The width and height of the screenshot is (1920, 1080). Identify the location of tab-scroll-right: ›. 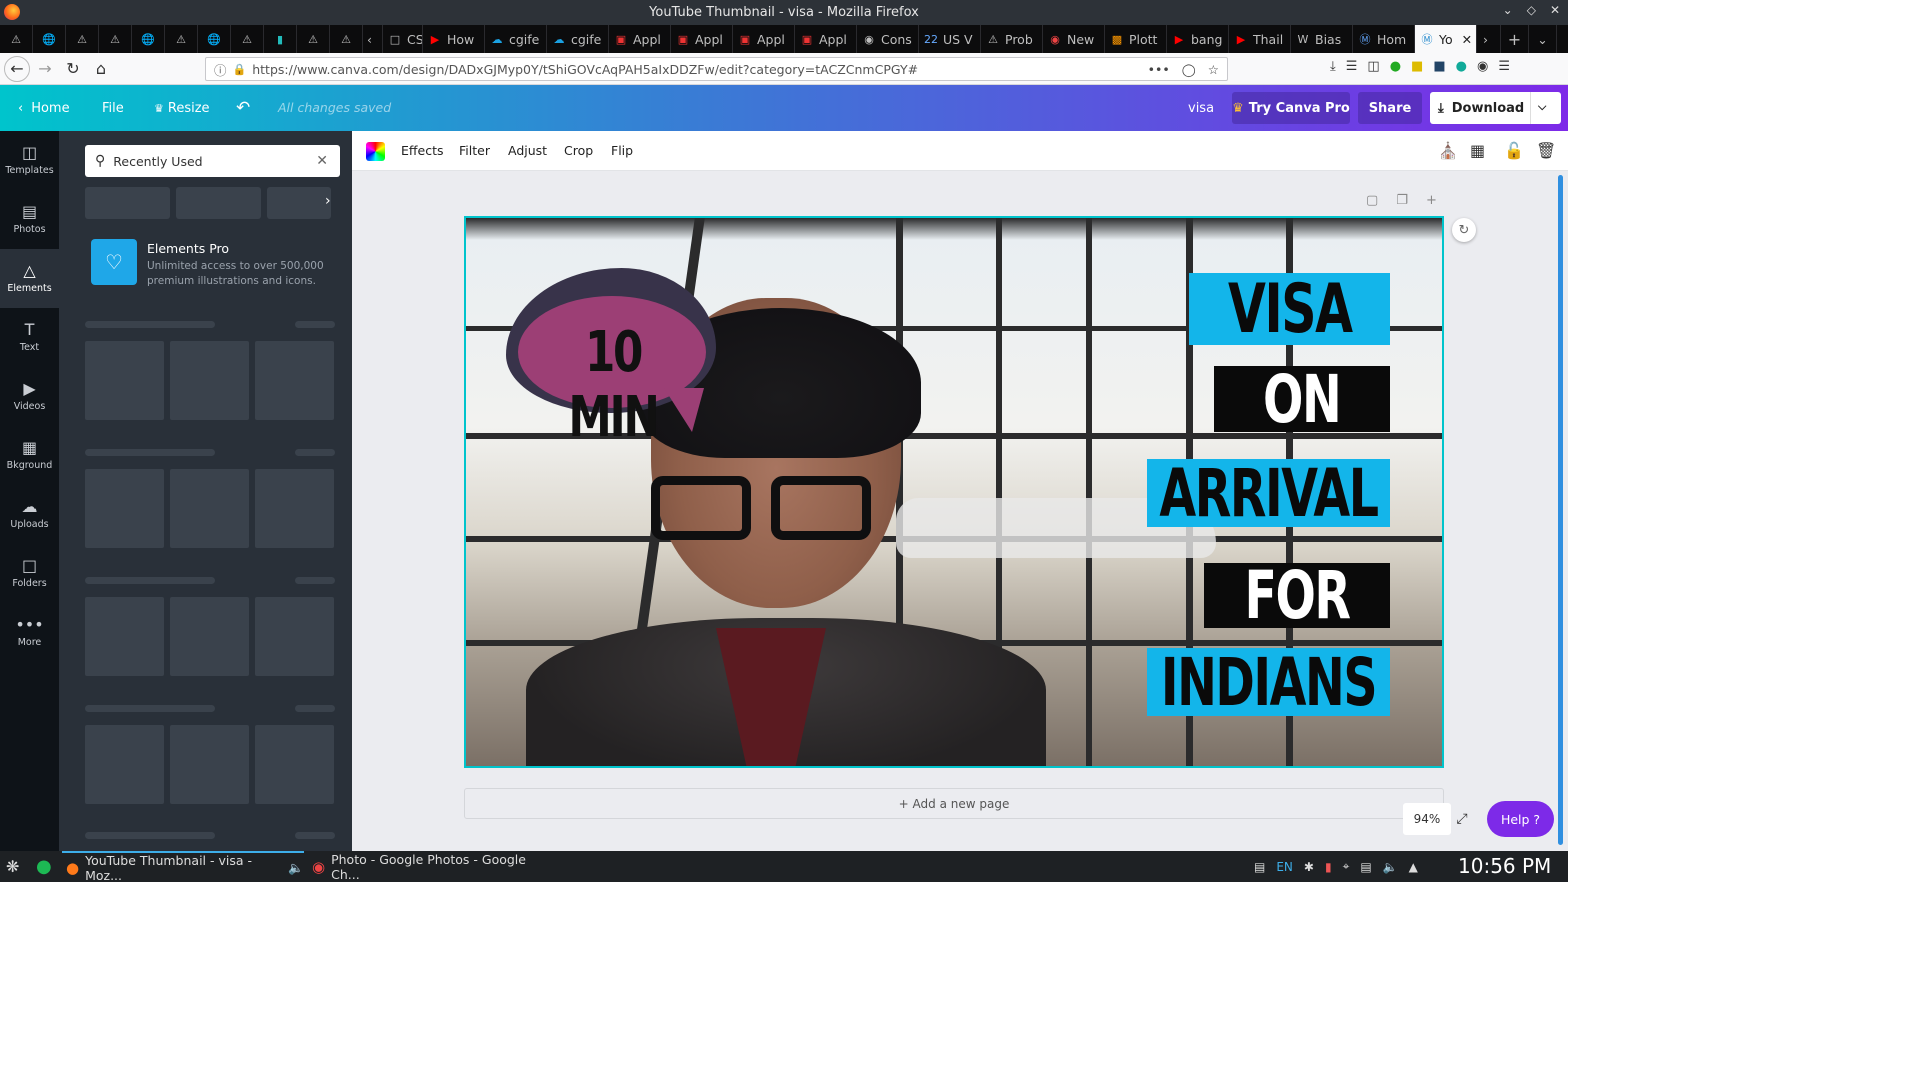
(1489, 39).